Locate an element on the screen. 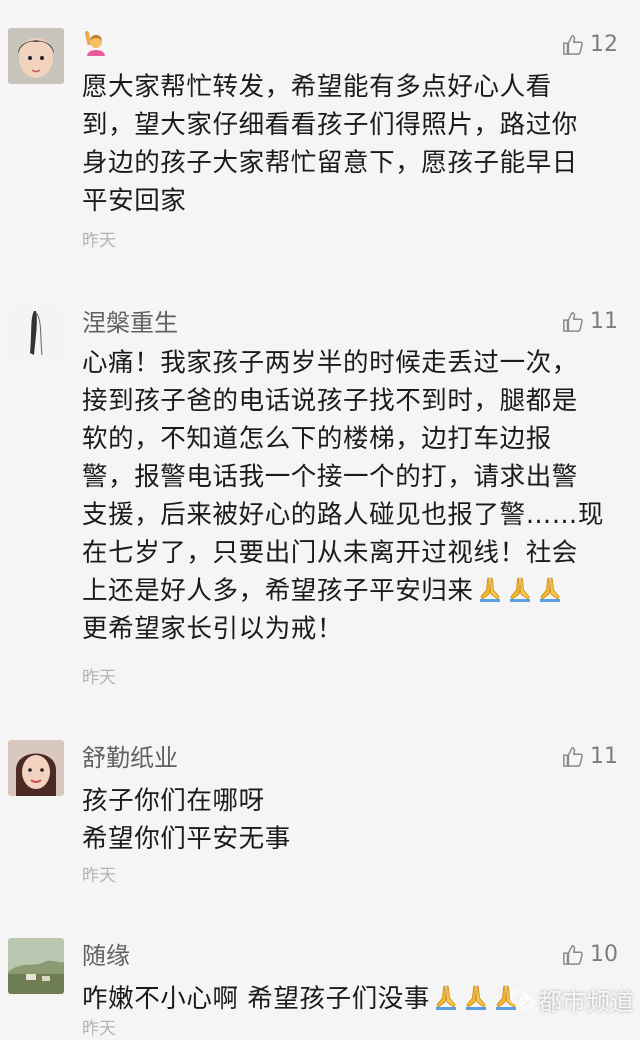 The height and width of the screenshot is (1040, 640). comment-line: 身边的孩子大家帮忙留意下，愿孩子能早日 is located at coordinates (330, 163).